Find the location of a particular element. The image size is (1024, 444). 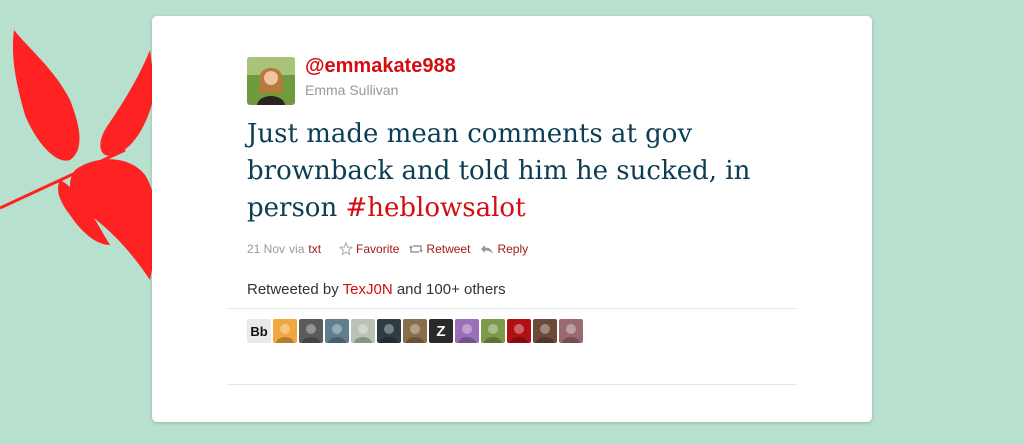

avatar-label: Bb is located at coordinates (258, 331).